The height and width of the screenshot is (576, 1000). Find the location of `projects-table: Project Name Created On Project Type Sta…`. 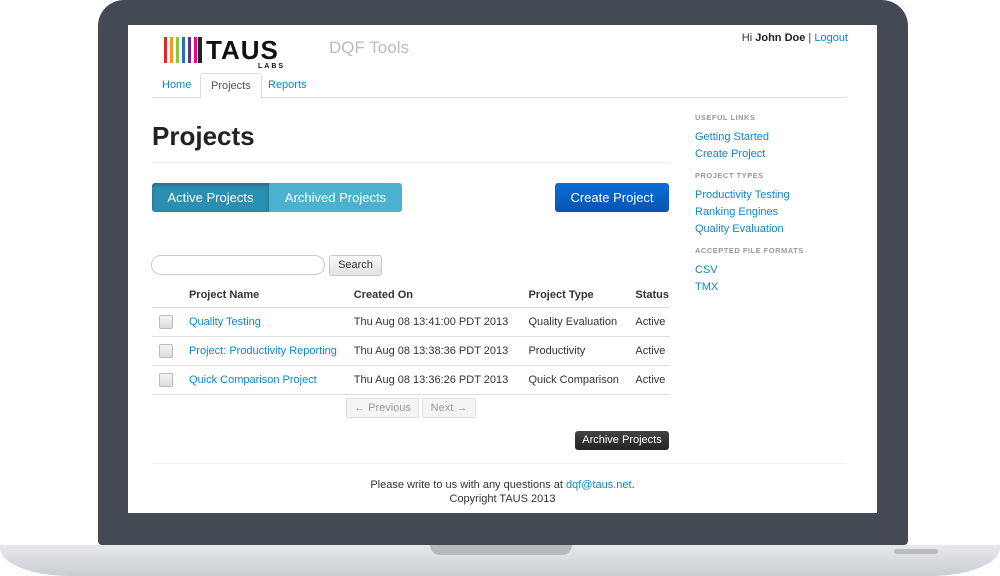

projects-table: Project Name Created On Project Type Sta… is located at coordinates (411, 338).